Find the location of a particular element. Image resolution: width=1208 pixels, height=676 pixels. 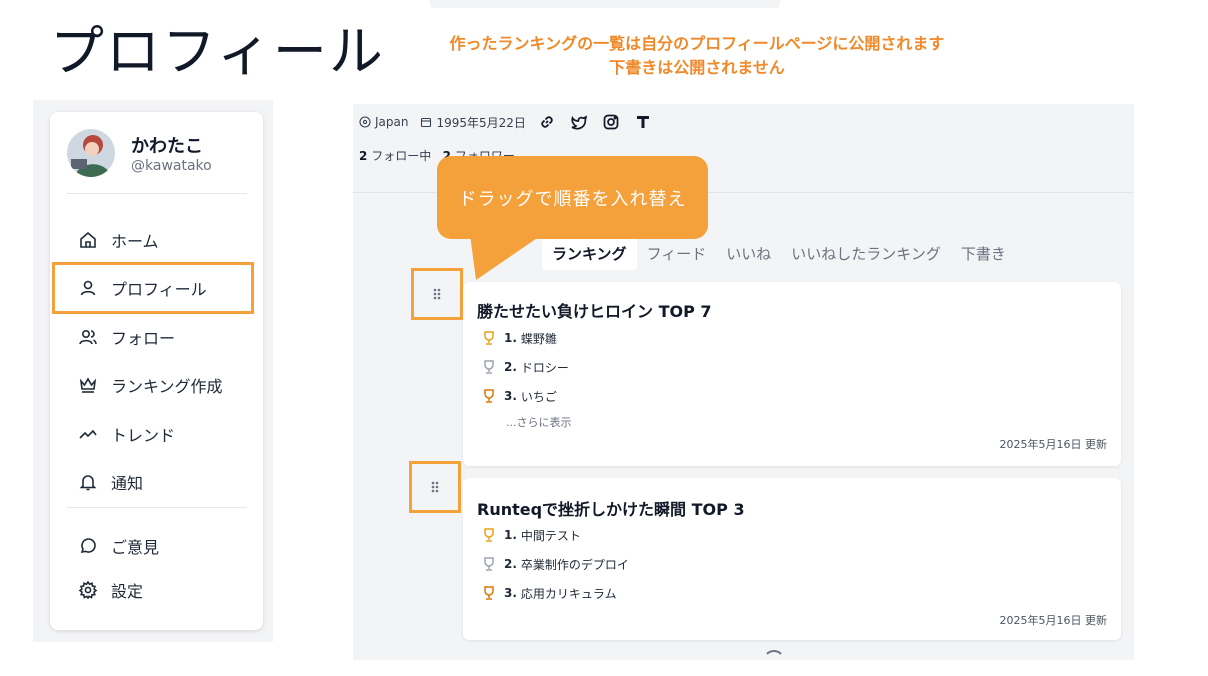

bell-icon is located at coordinates (88, 482).